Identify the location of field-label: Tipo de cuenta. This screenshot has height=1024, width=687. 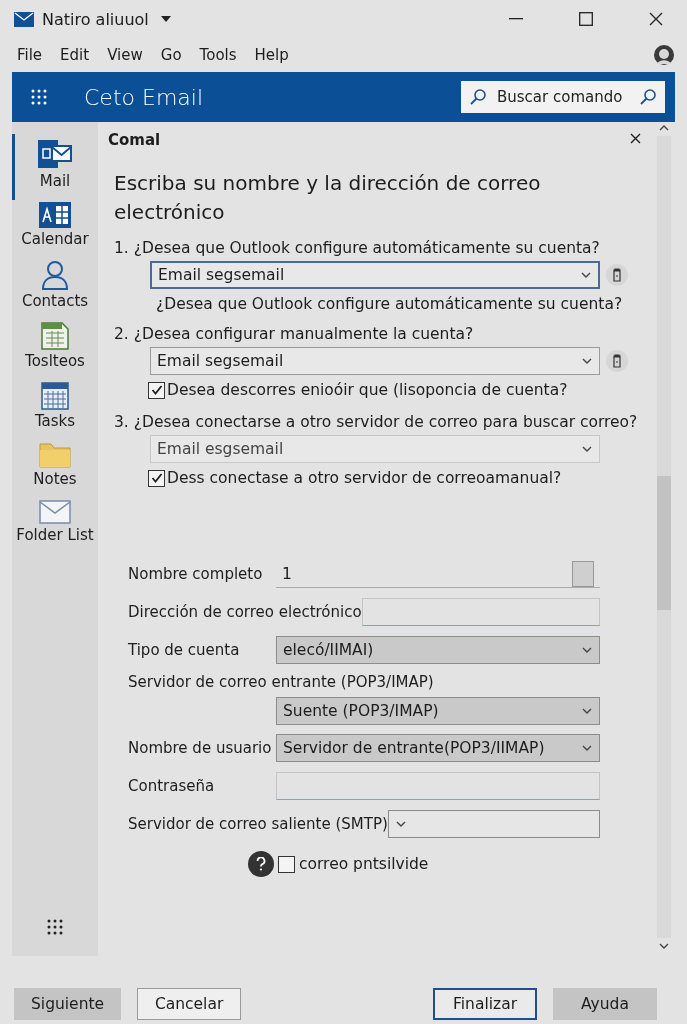
(184, 650).